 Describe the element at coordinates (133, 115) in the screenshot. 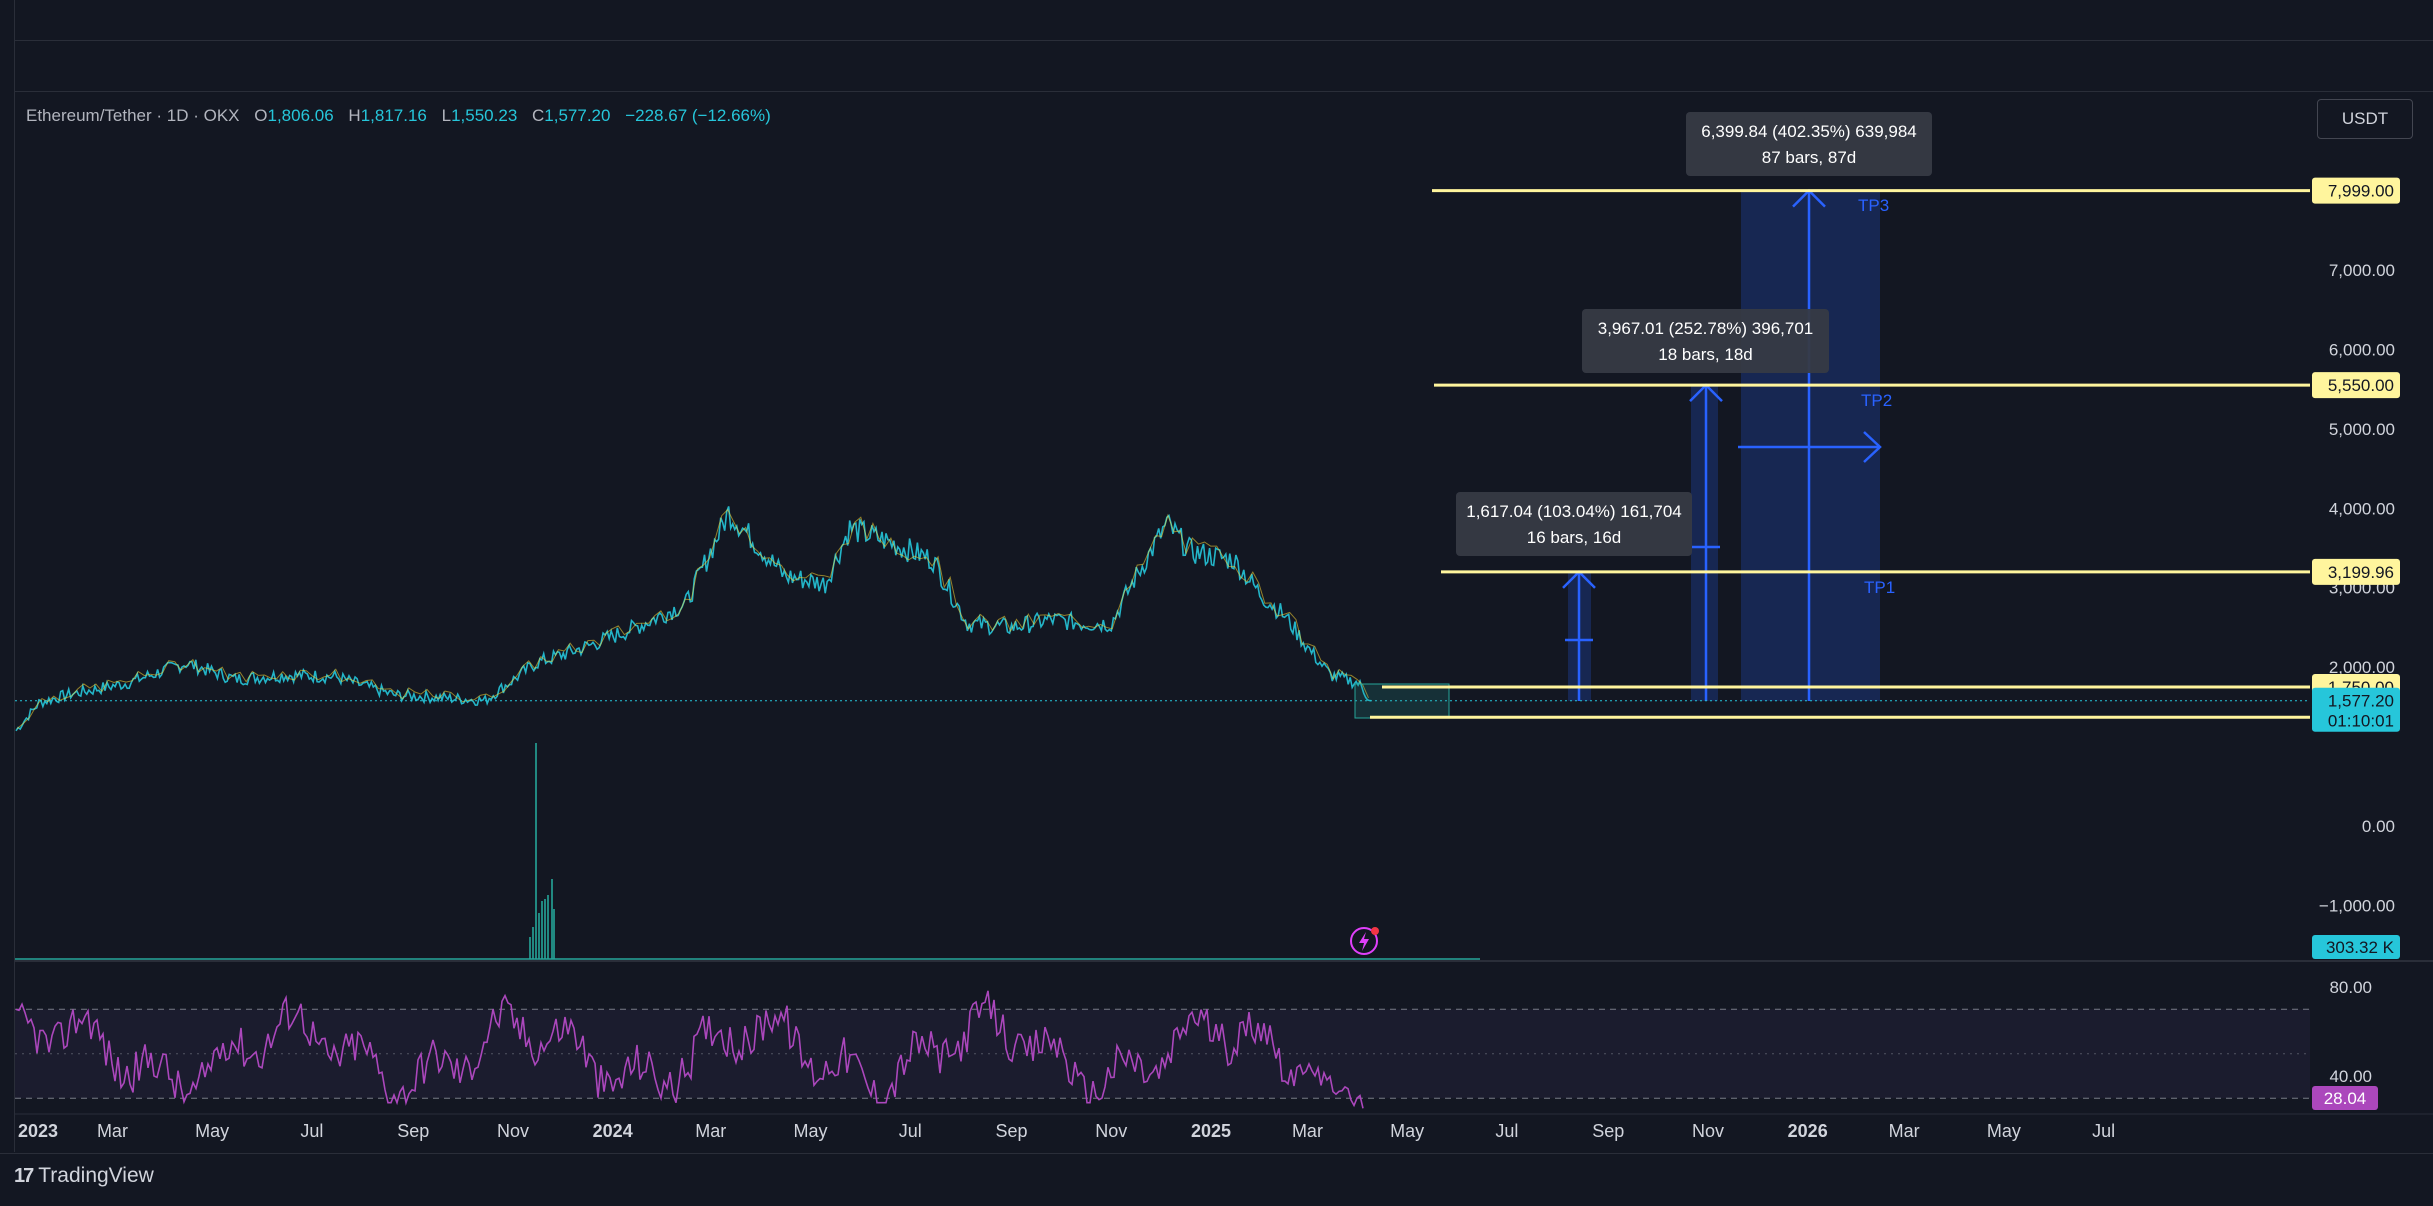

I see `symbol-label: Ethereum/Tether · 1D · OKX` at that location.